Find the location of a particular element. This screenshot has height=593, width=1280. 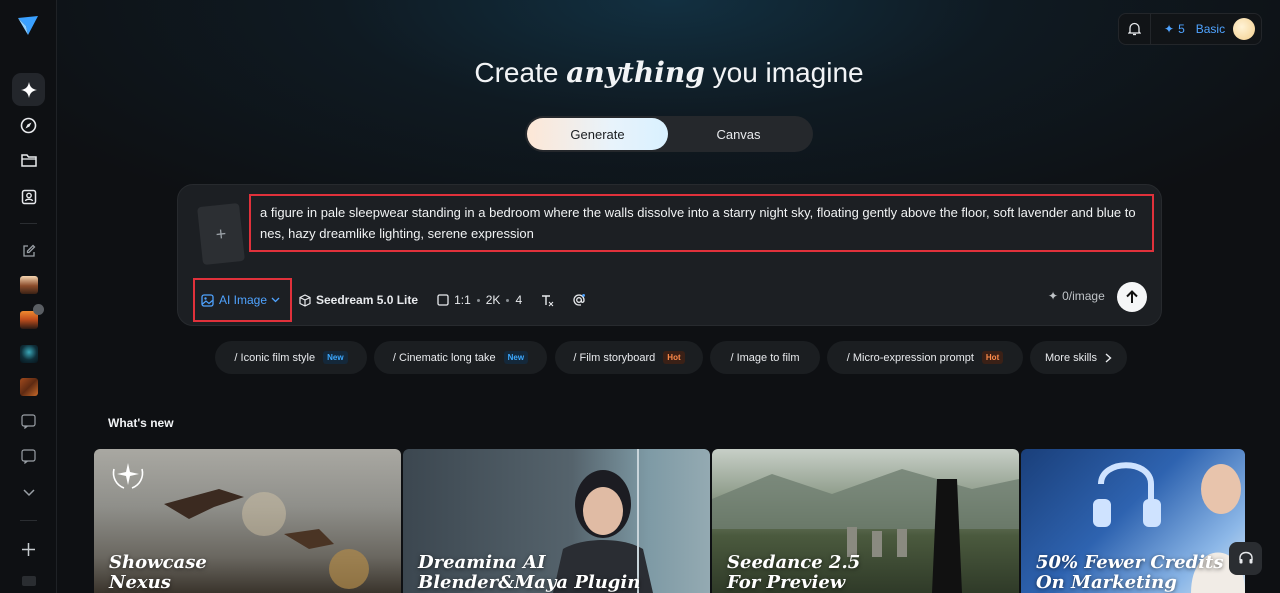

card-title: Showcase Nexus is located at coordinates (158, 573).